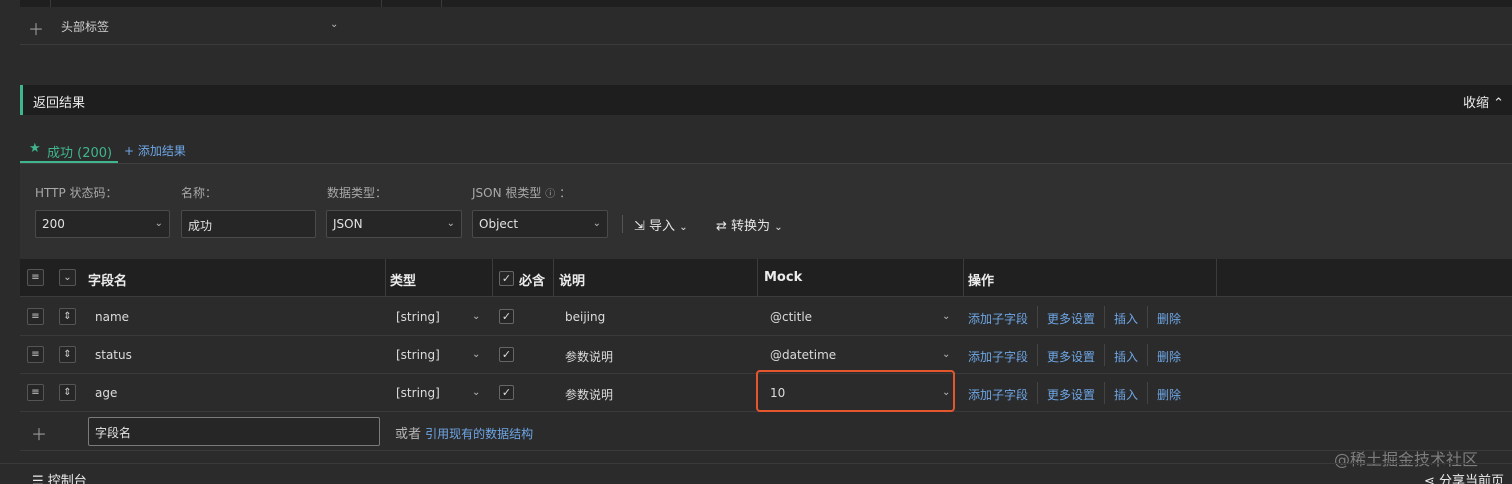 This screenshot has width=1512, height=484. Describe the element at coordinates (1406, 459) in the screenshot. I see `watermark: @稀土掘金技术社区` at that location.